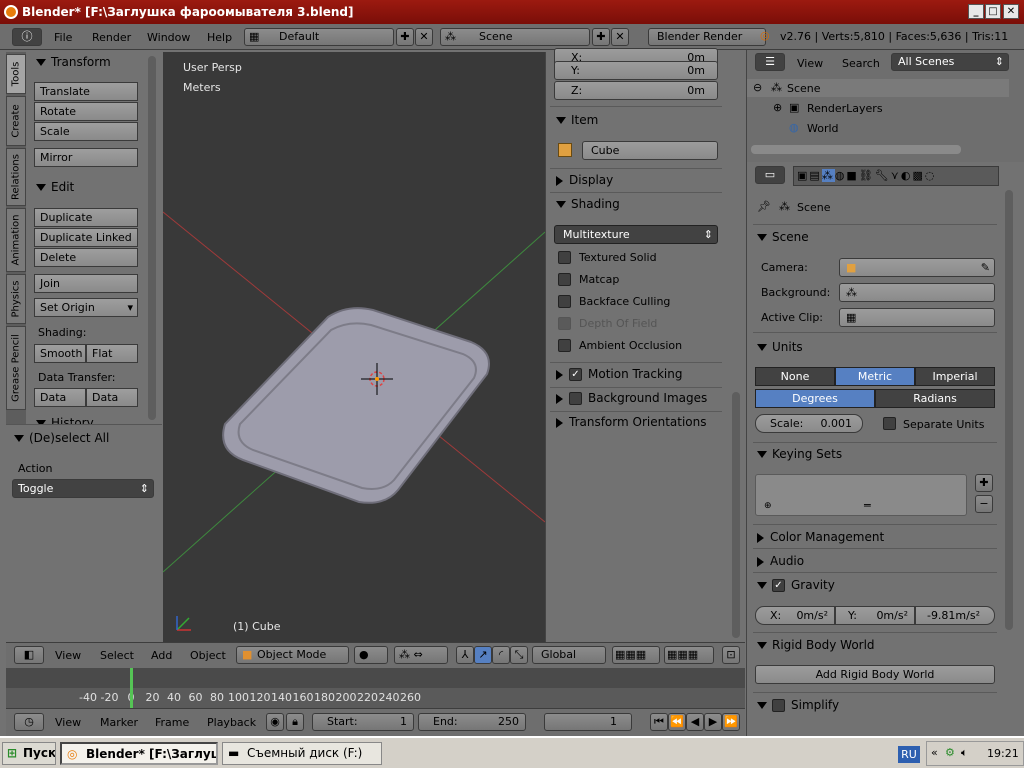  What do you see at coordinates (770, 62) in the screenshot?
I see `editor-type-outliner-icon: ☰` at bounding box center [770, 62].